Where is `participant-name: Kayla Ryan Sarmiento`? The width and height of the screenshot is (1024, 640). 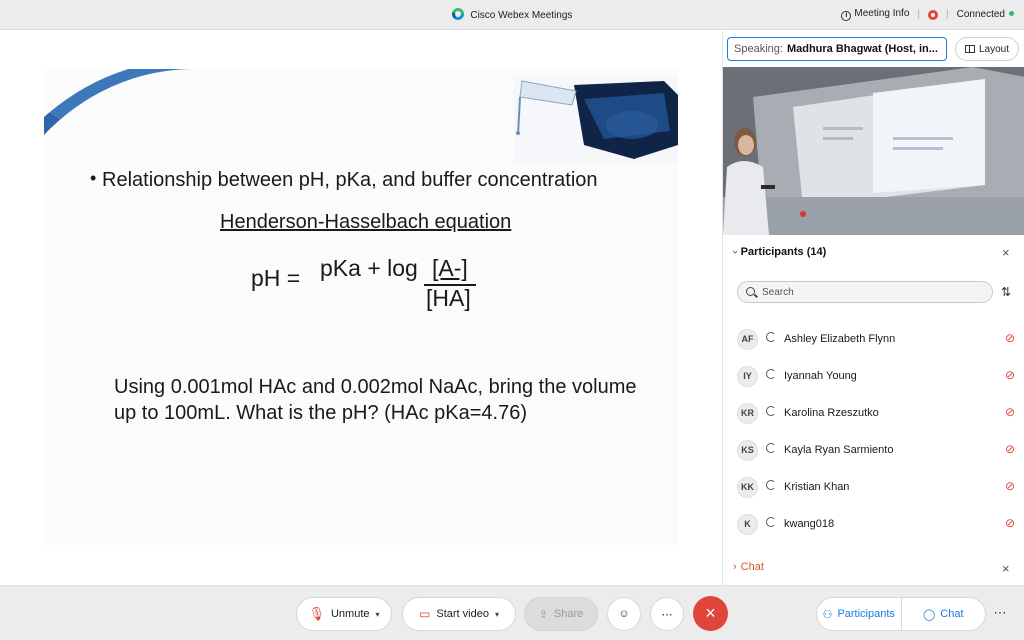
participant-name: Kayla Ryan Sarmiento is located at coordinates (839, 450).